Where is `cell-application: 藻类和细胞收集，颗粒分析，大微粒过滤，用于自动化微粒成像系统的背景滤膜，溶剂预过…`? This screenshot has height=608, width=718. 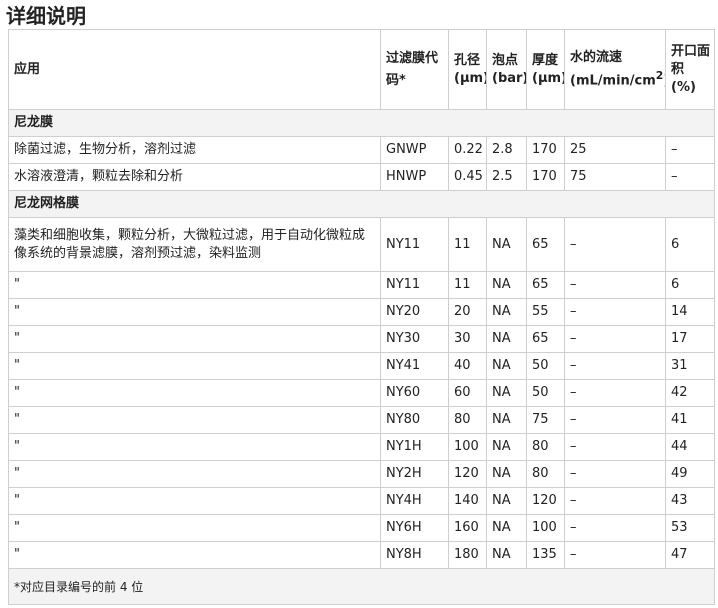
cell-application: 藻类和细胞收集，颗粒分析，大微粒过滤，用于自动化微粒成像系统的背景滤膜，溶剂预过… is located at coordinates (194, 244).